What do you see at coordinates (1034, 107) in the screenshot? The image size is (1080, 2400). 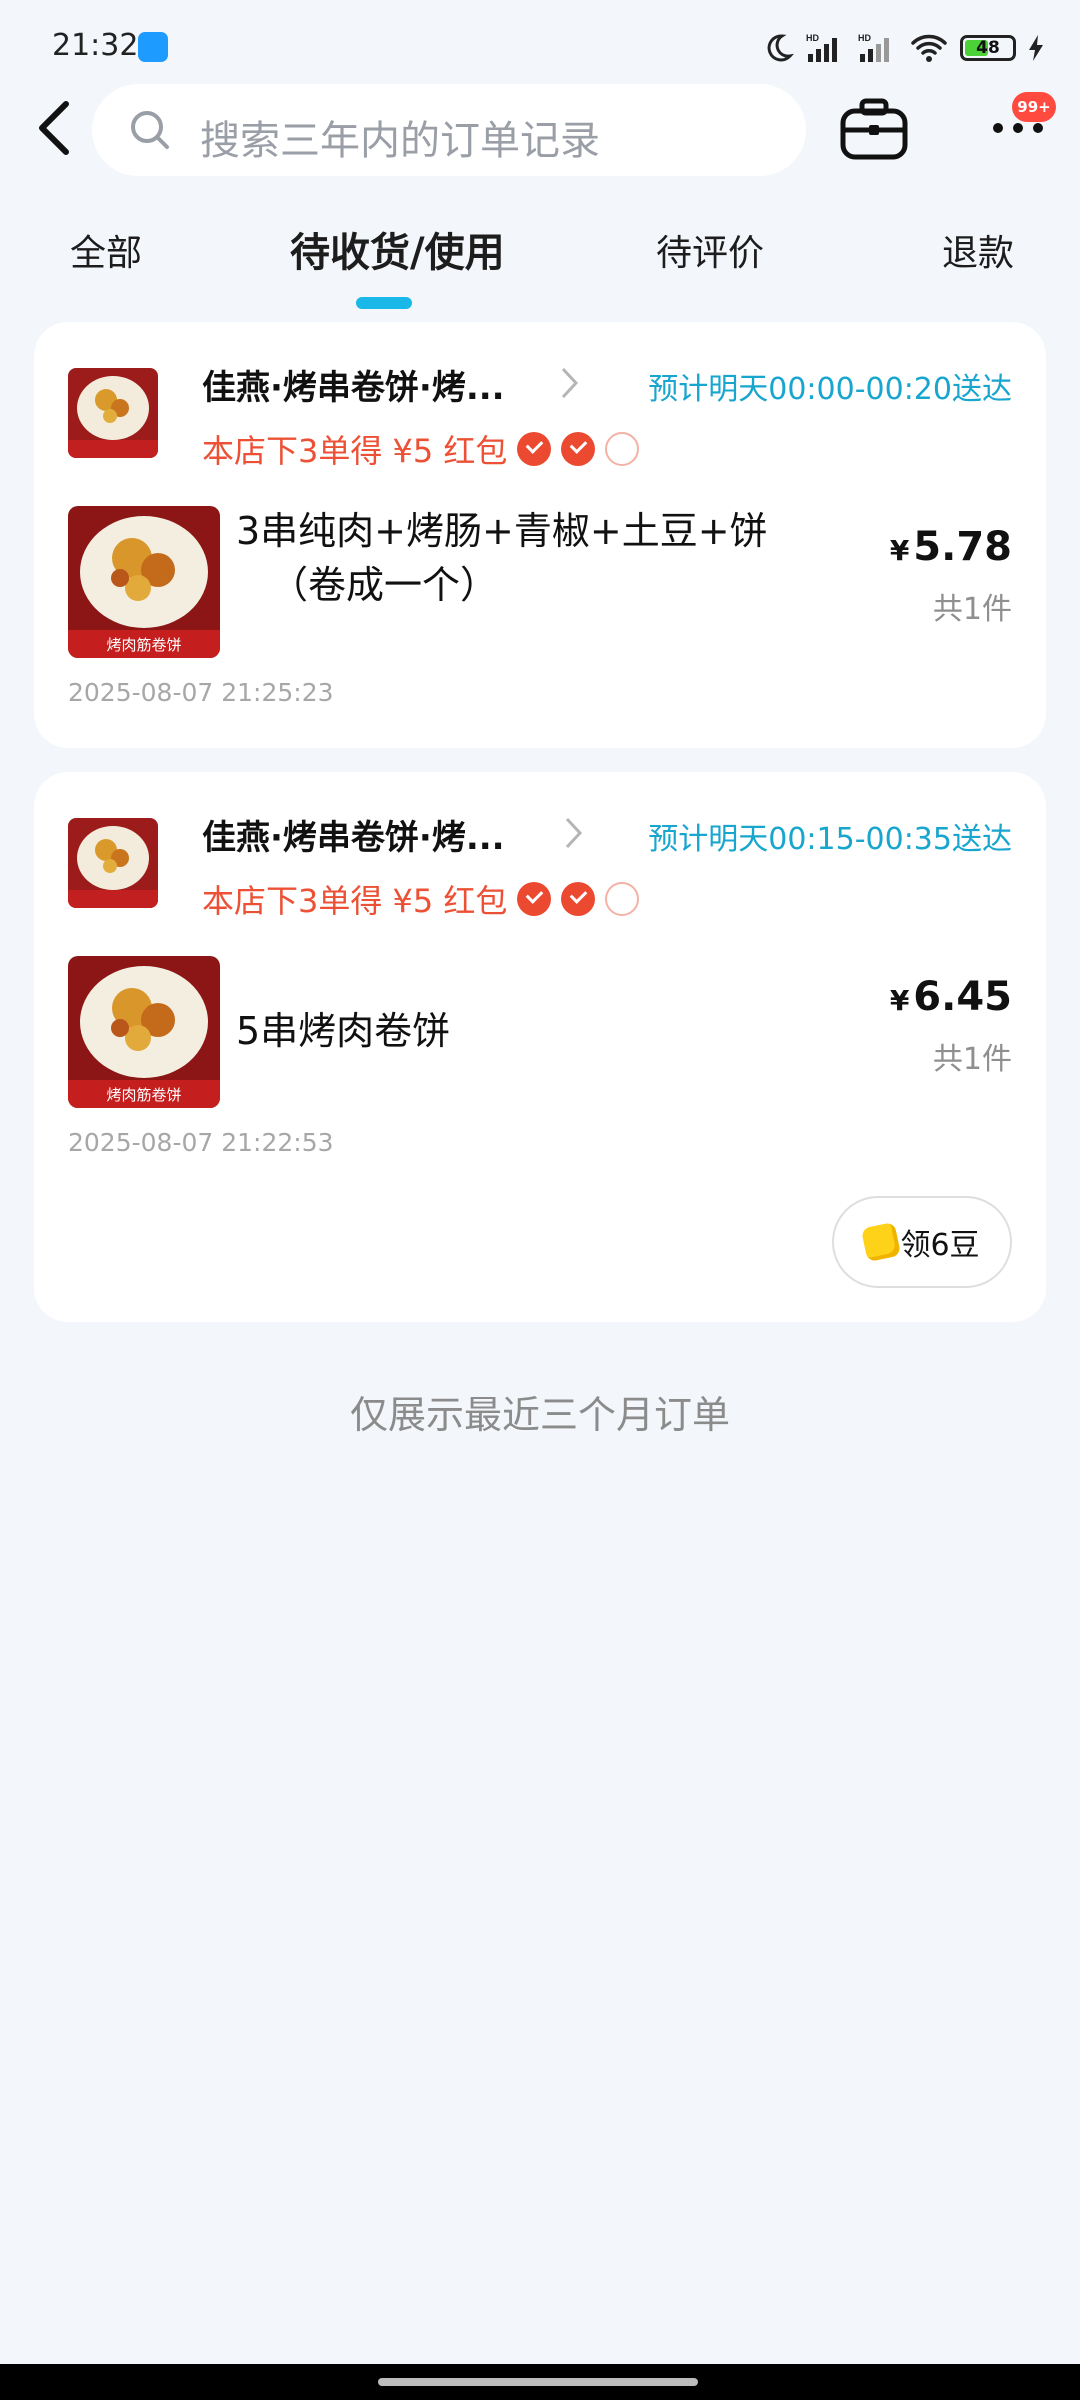 I see `notification-badge: 99+` at bounding box center [1034, 107].